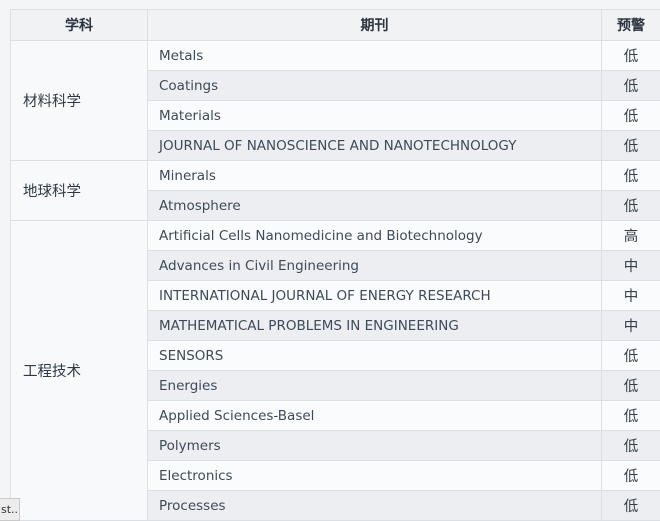  Describe the element at coordinates (374, 325) in the screenshot. I see `journal-cell: MATHEMATICAL PROBLEMS IN ENGINEERING` at that location.